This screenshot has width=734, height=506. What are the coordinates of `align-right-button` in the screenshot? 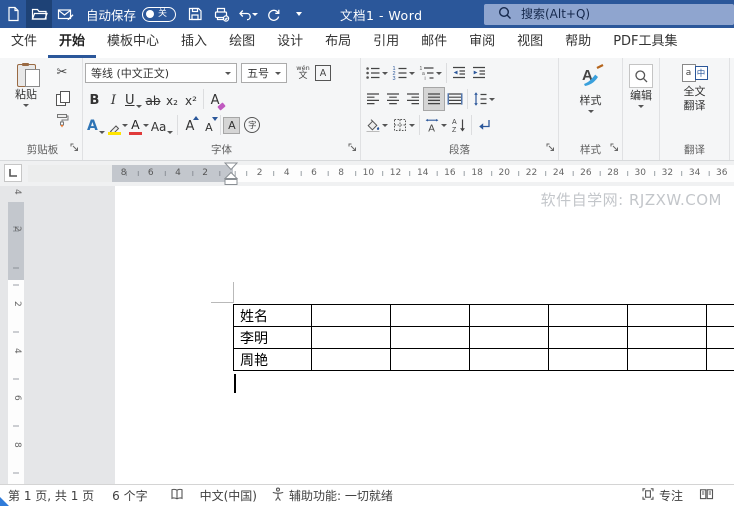 It's located at (413, 99).